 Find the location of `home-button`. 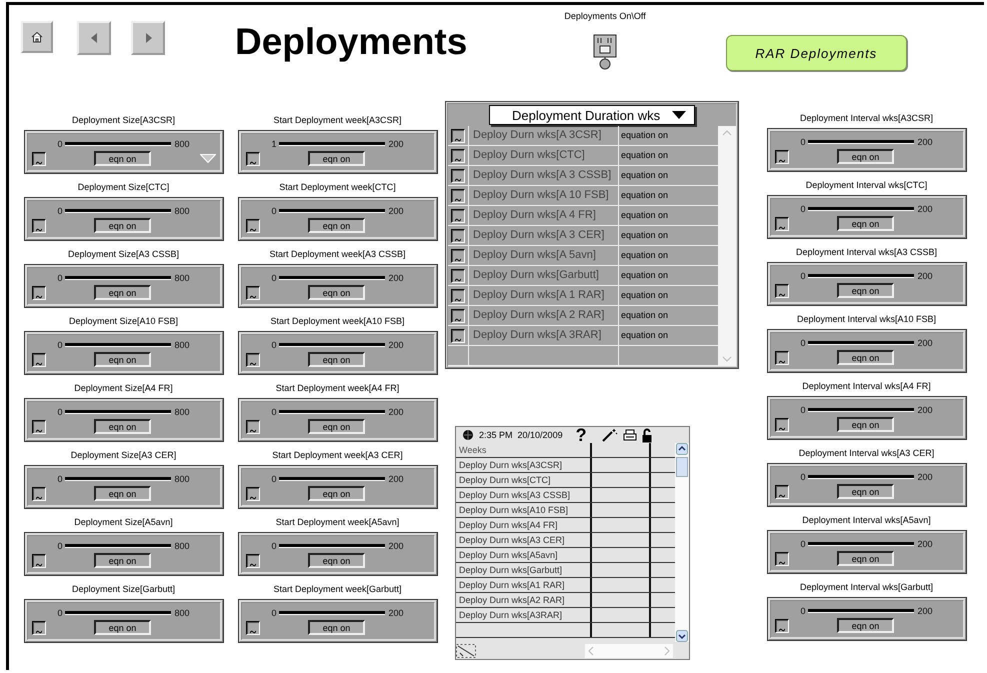

home-button is located at coordinates (37, 37).